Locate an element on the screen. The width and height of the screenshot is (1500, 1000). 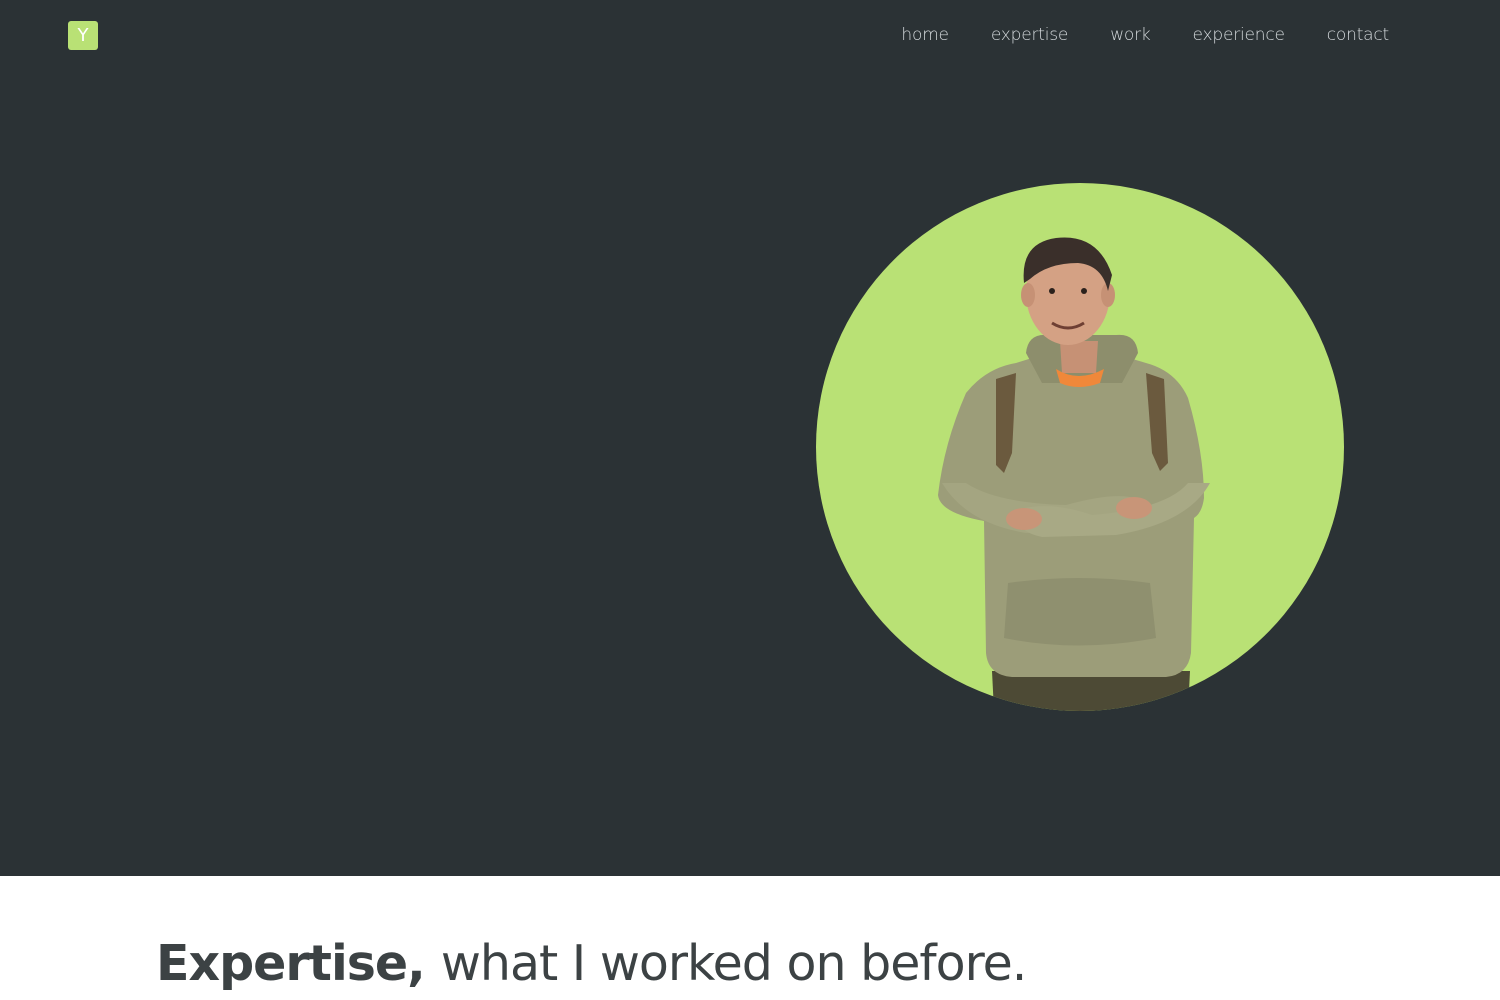
nav-link-expertise: expertise is located at coordinates (1030, 35).